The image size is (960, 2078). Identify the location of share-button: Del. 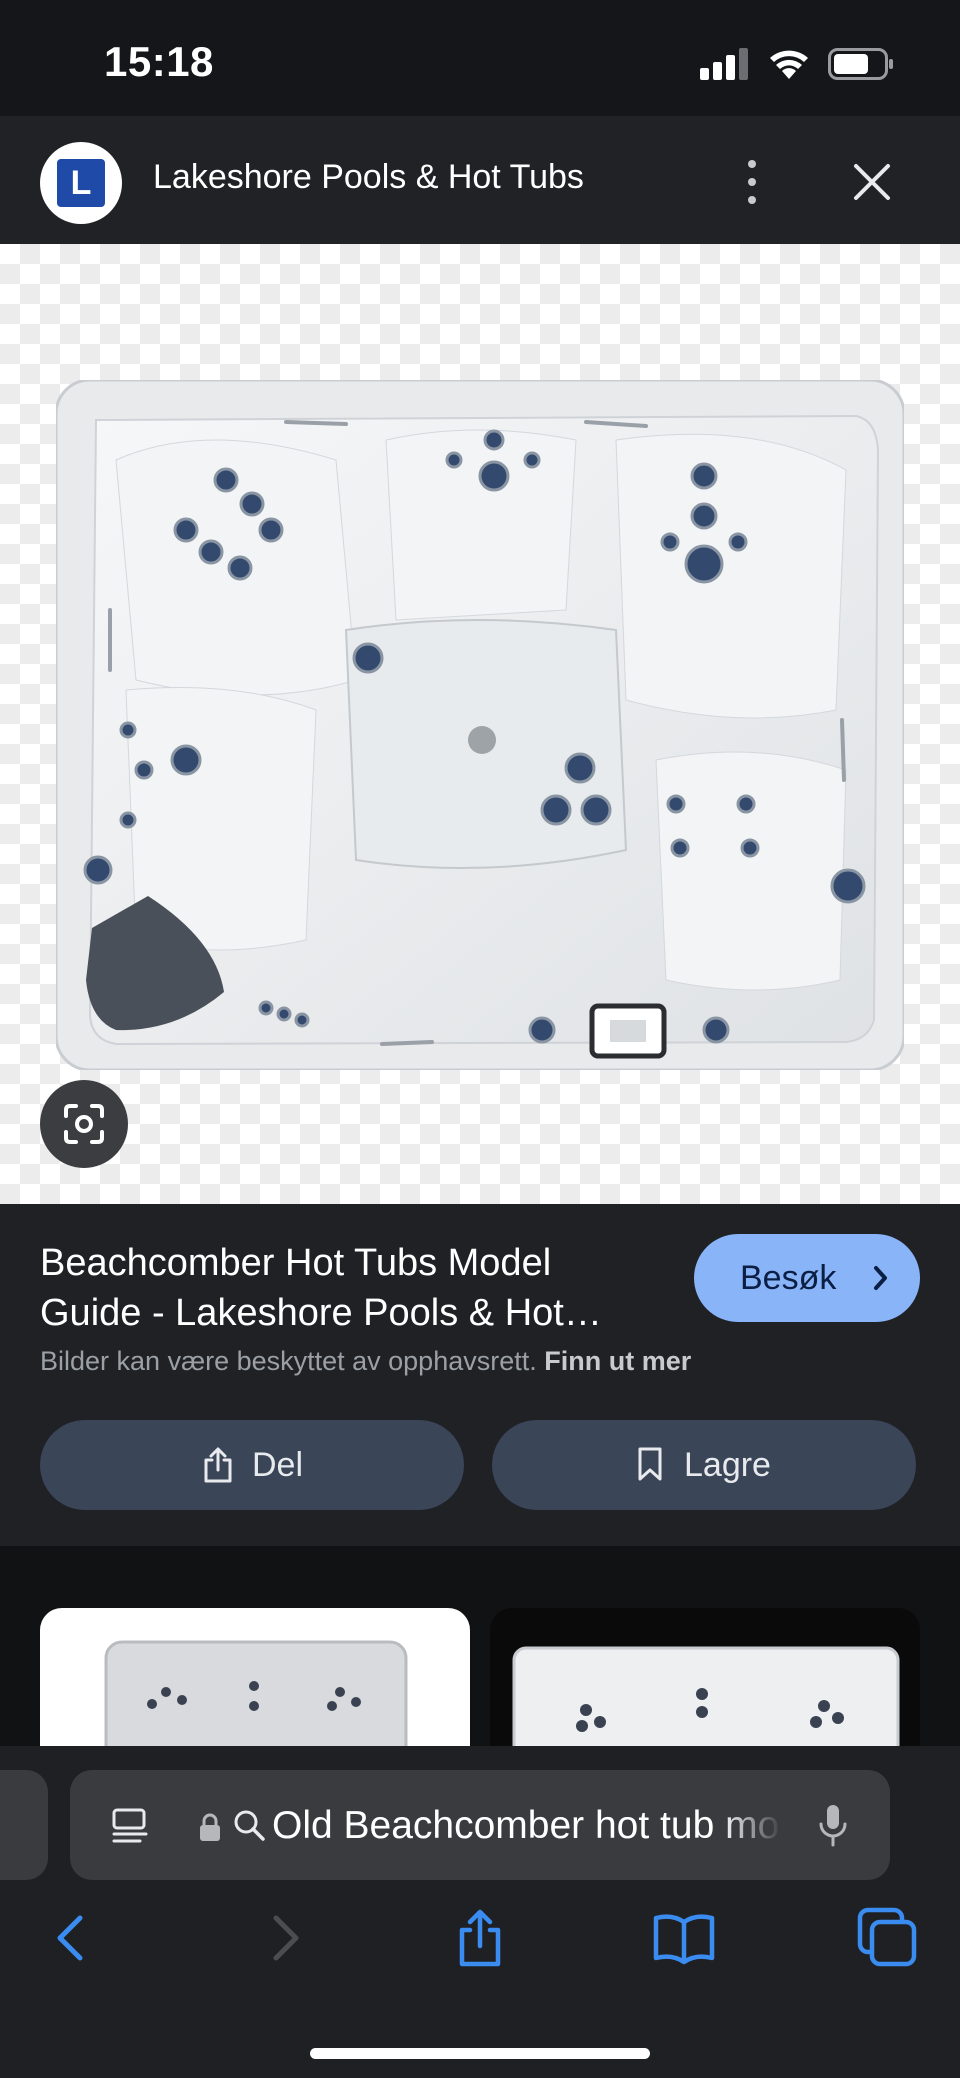
(252, 1465).